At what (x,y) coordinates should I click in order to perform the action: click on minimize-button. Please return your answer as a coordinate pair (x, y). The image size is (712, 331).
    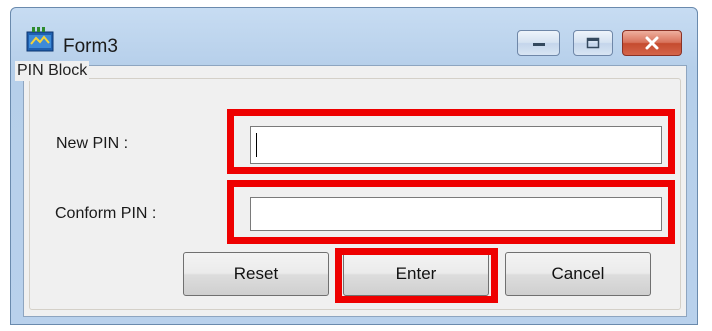
    Looking at the image, I should click on (538, 43).